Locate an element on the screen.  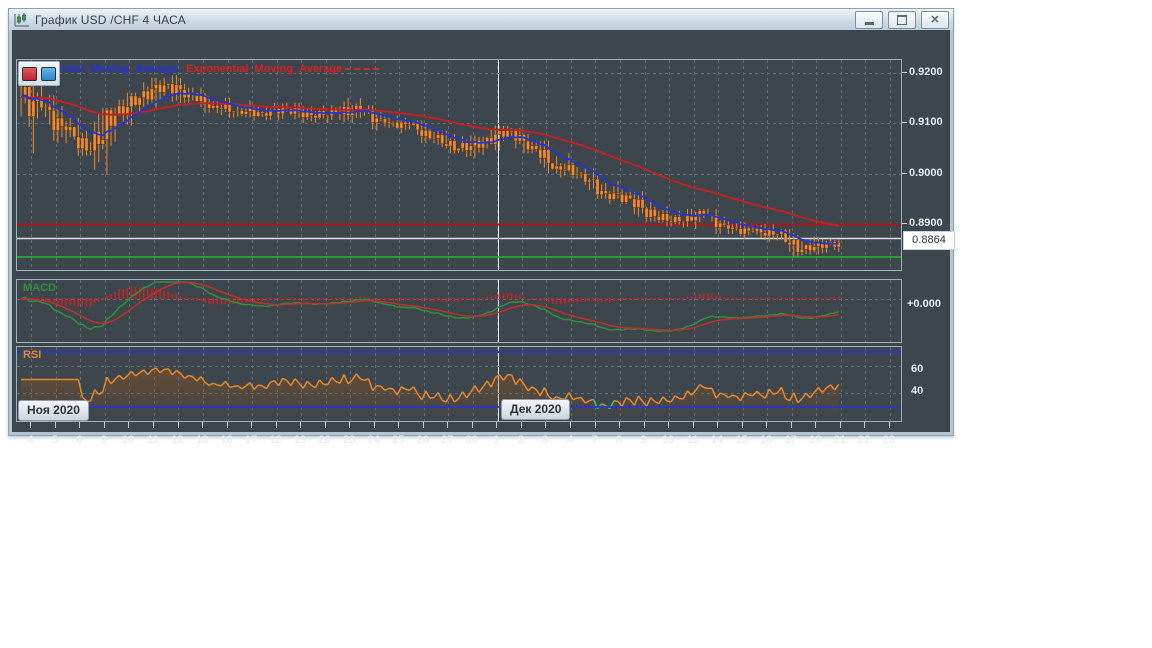
time-tick-label: 17 is located at coordinates (790, 440).